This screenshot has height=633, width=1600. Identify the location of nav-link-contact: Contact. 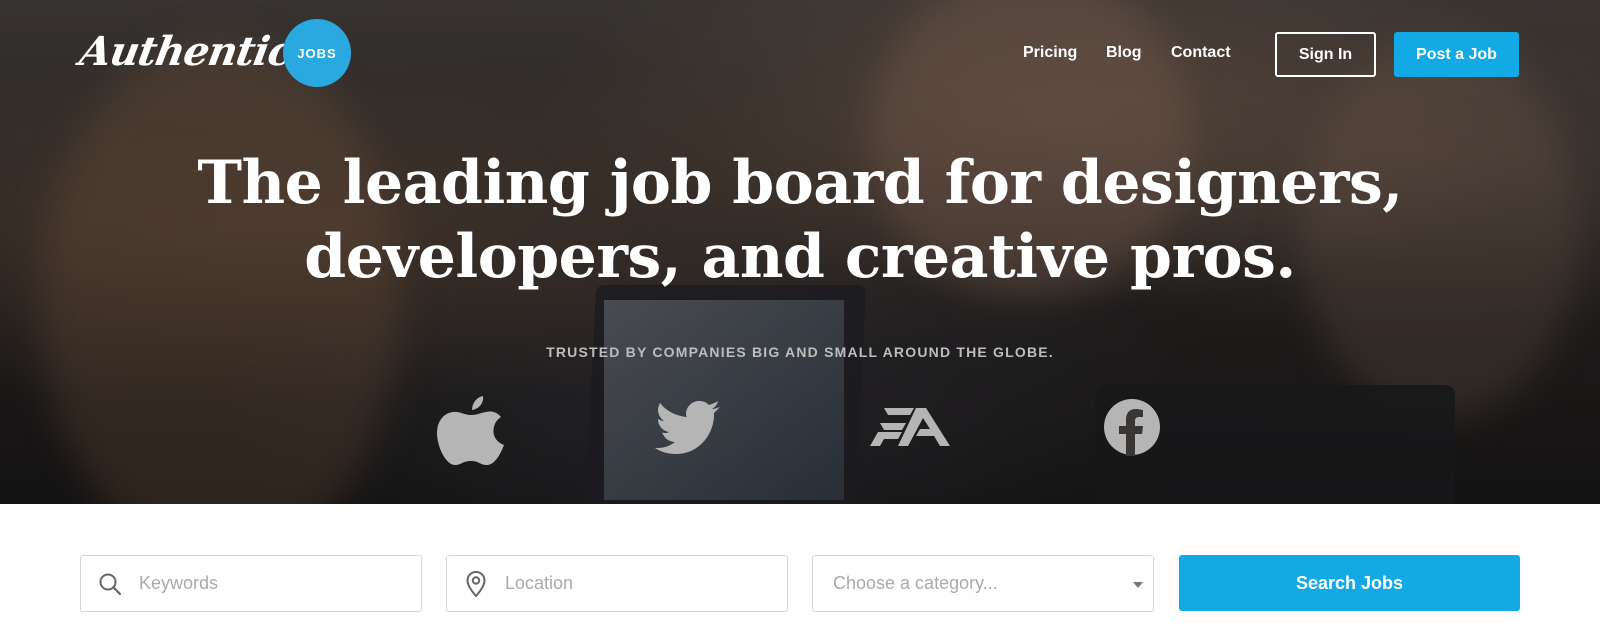
(1201, 53).